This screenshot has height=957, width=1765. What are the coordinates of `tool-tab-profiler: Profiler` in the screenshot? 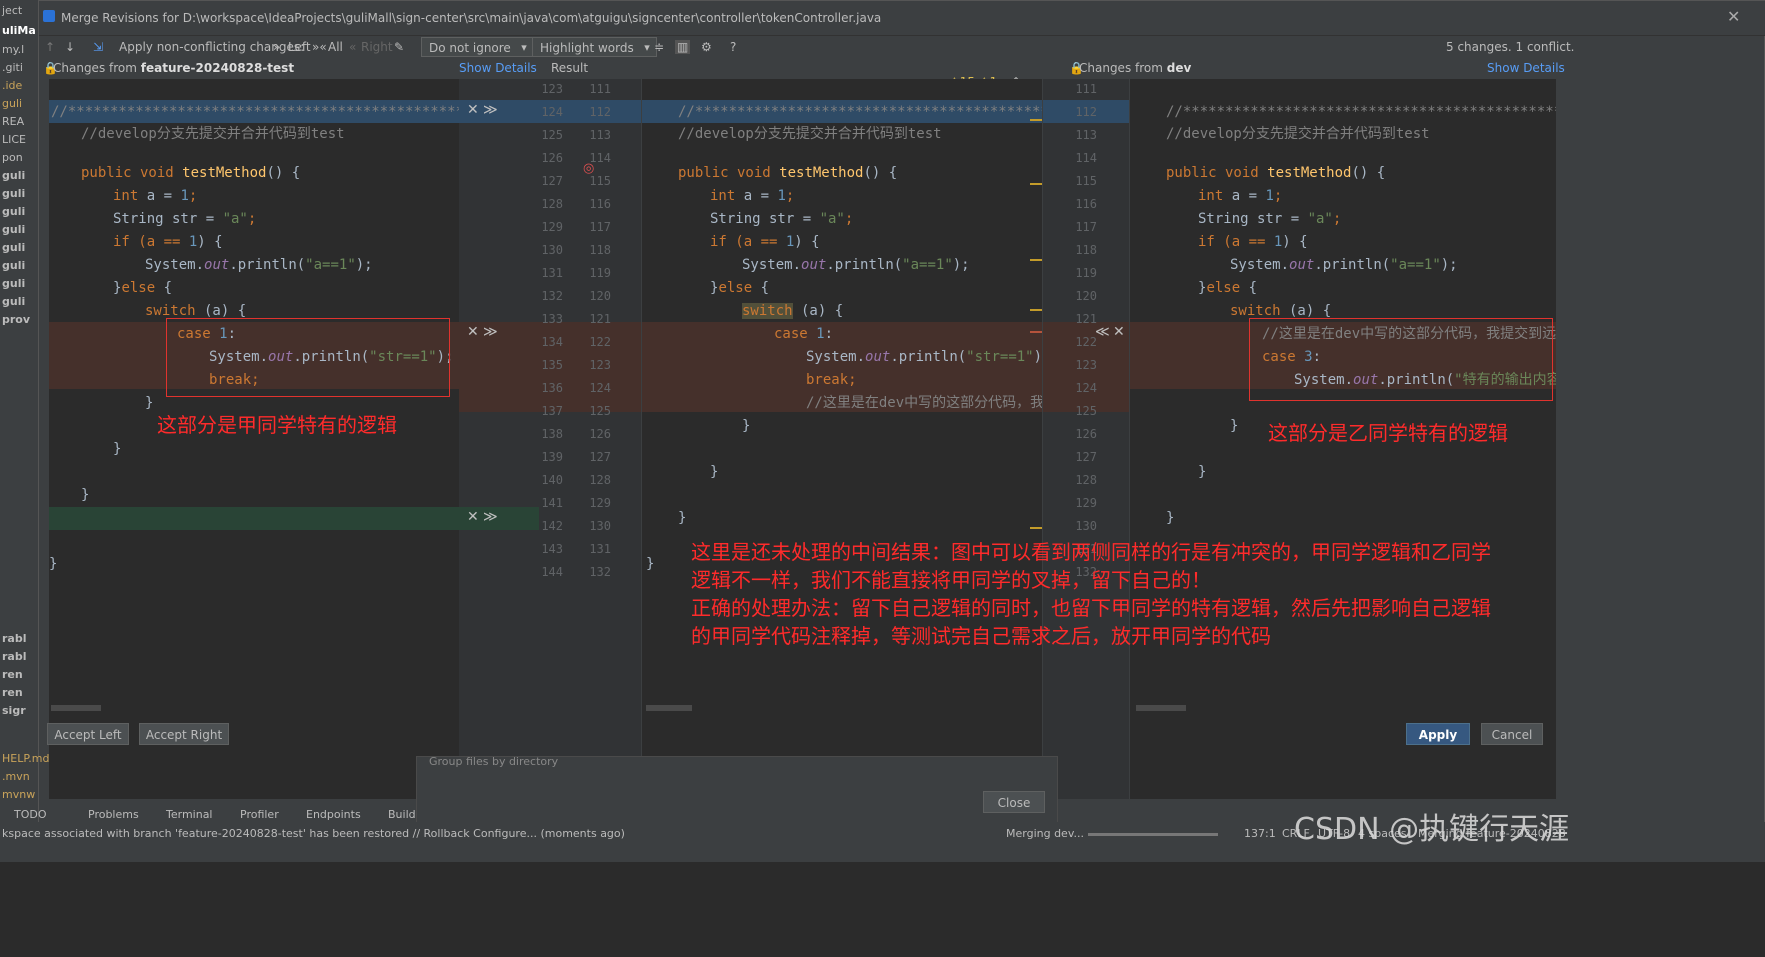 It's located at (259, 814).